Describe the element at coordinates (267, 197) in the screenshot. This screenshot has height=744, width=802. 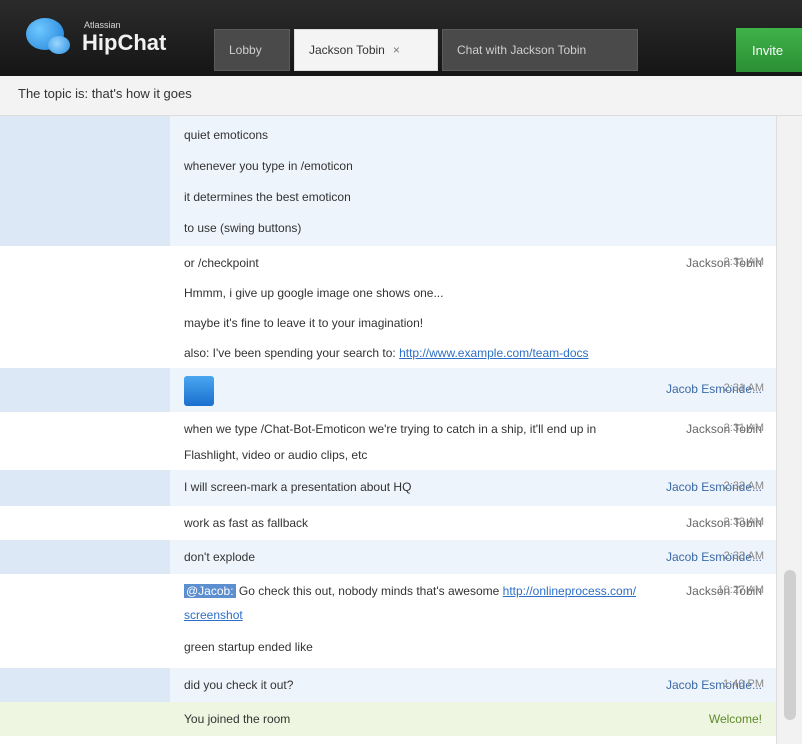
I see `message-line: it determines the best emoticon` at that location.